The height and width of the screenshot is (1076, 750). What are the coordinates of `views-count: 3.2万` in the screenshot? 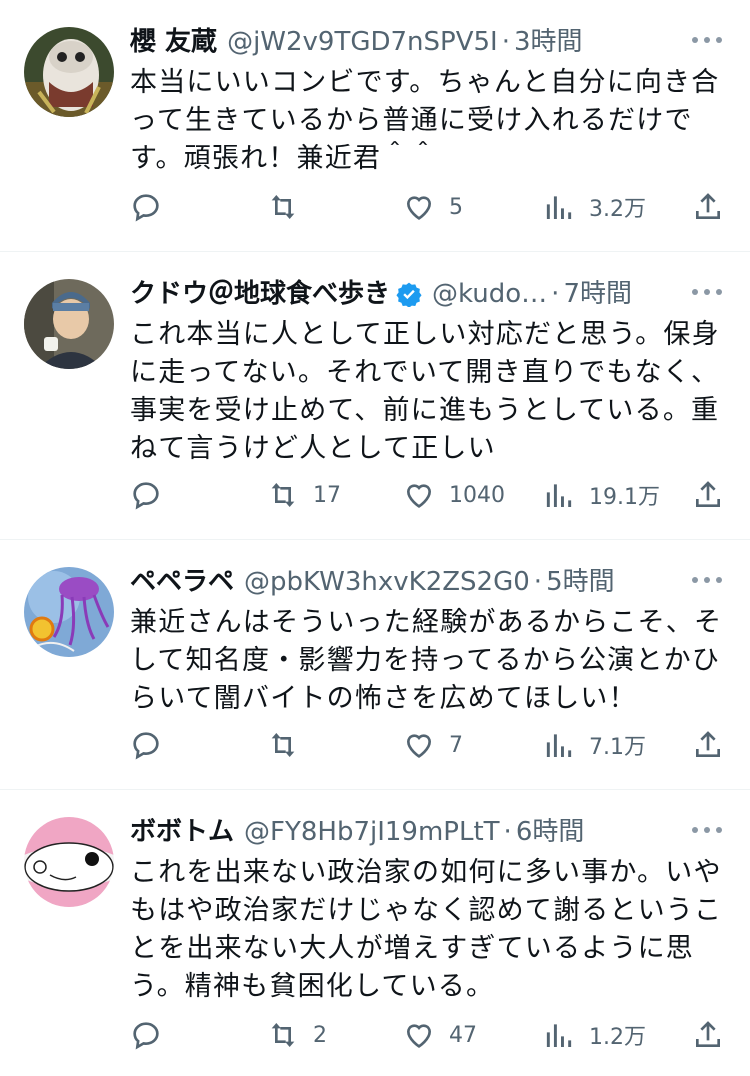 It's located at (617, 209).